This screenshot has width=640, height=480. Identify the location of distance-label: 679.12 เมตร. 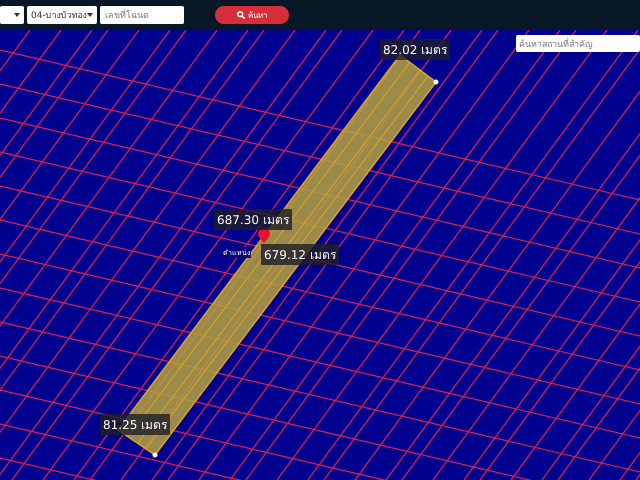
(300, 254).